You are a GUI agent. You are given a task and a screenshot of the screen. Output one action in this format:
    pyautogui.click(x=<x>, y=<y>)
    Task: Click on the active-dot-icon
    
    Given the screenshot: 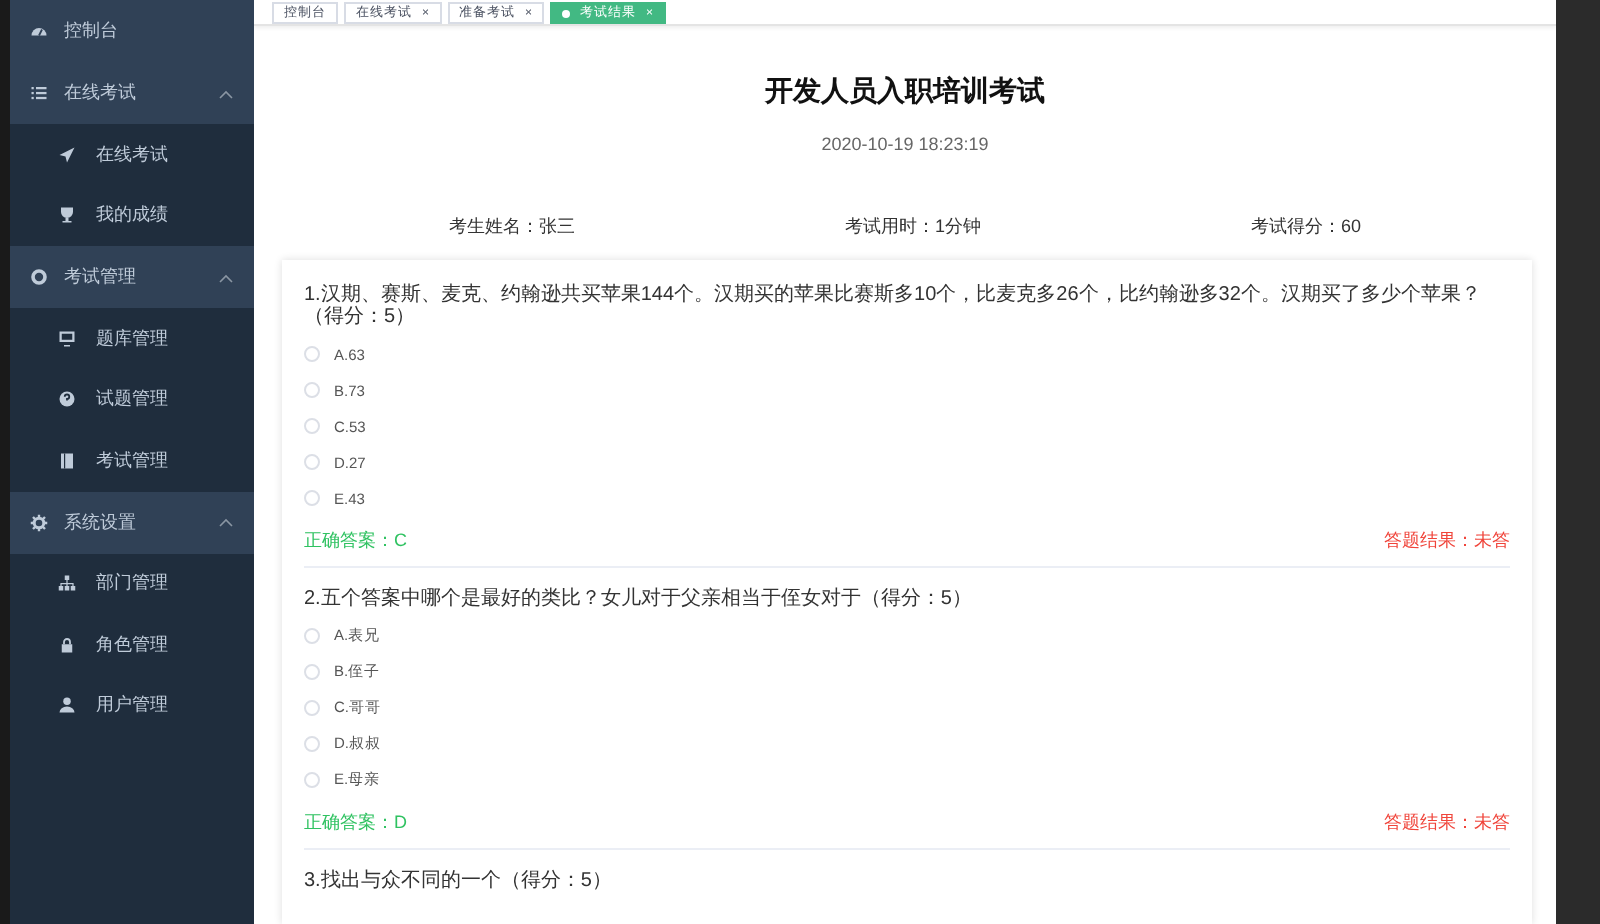 What is the action you would take?
    pyautogui.click(x=566, y=13)
    